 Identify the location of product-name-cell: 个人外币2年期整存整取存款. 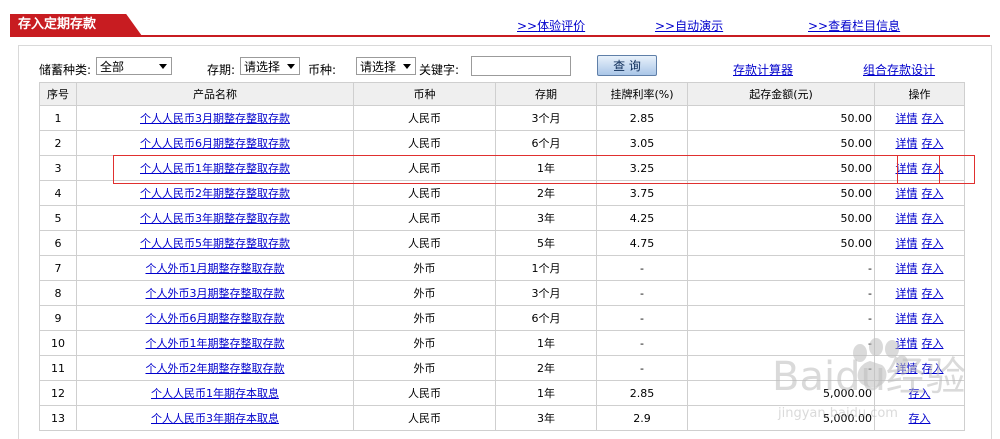
(215, 368).